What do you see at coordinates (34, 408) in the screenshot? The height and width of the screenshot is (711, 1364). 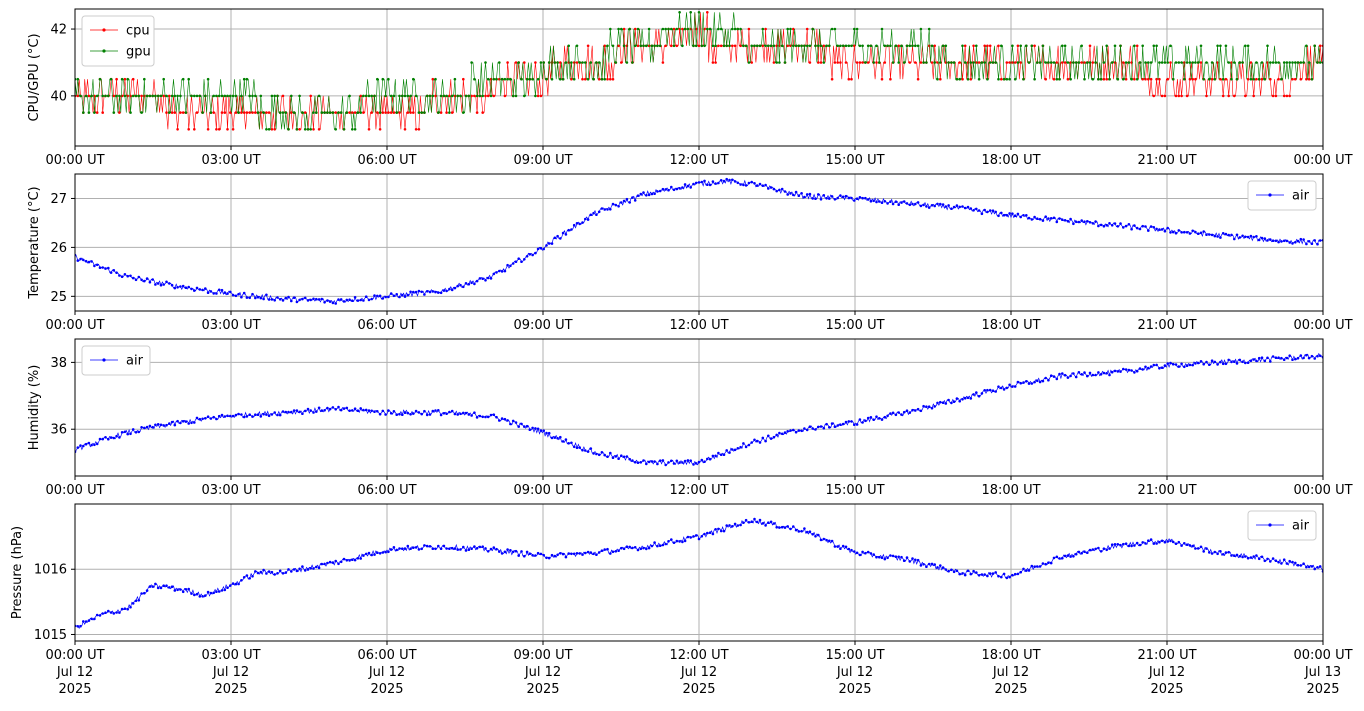 I see `y-axis-label: Humidity (%)` at bounding box center [34, 408].